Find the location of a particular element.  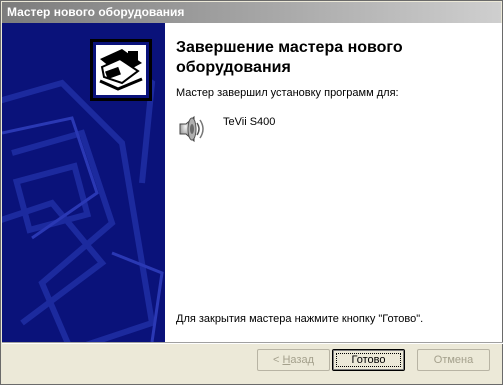

wizard-heading: Завершение мастера нового оборудования is located at coordinates (289, 57).